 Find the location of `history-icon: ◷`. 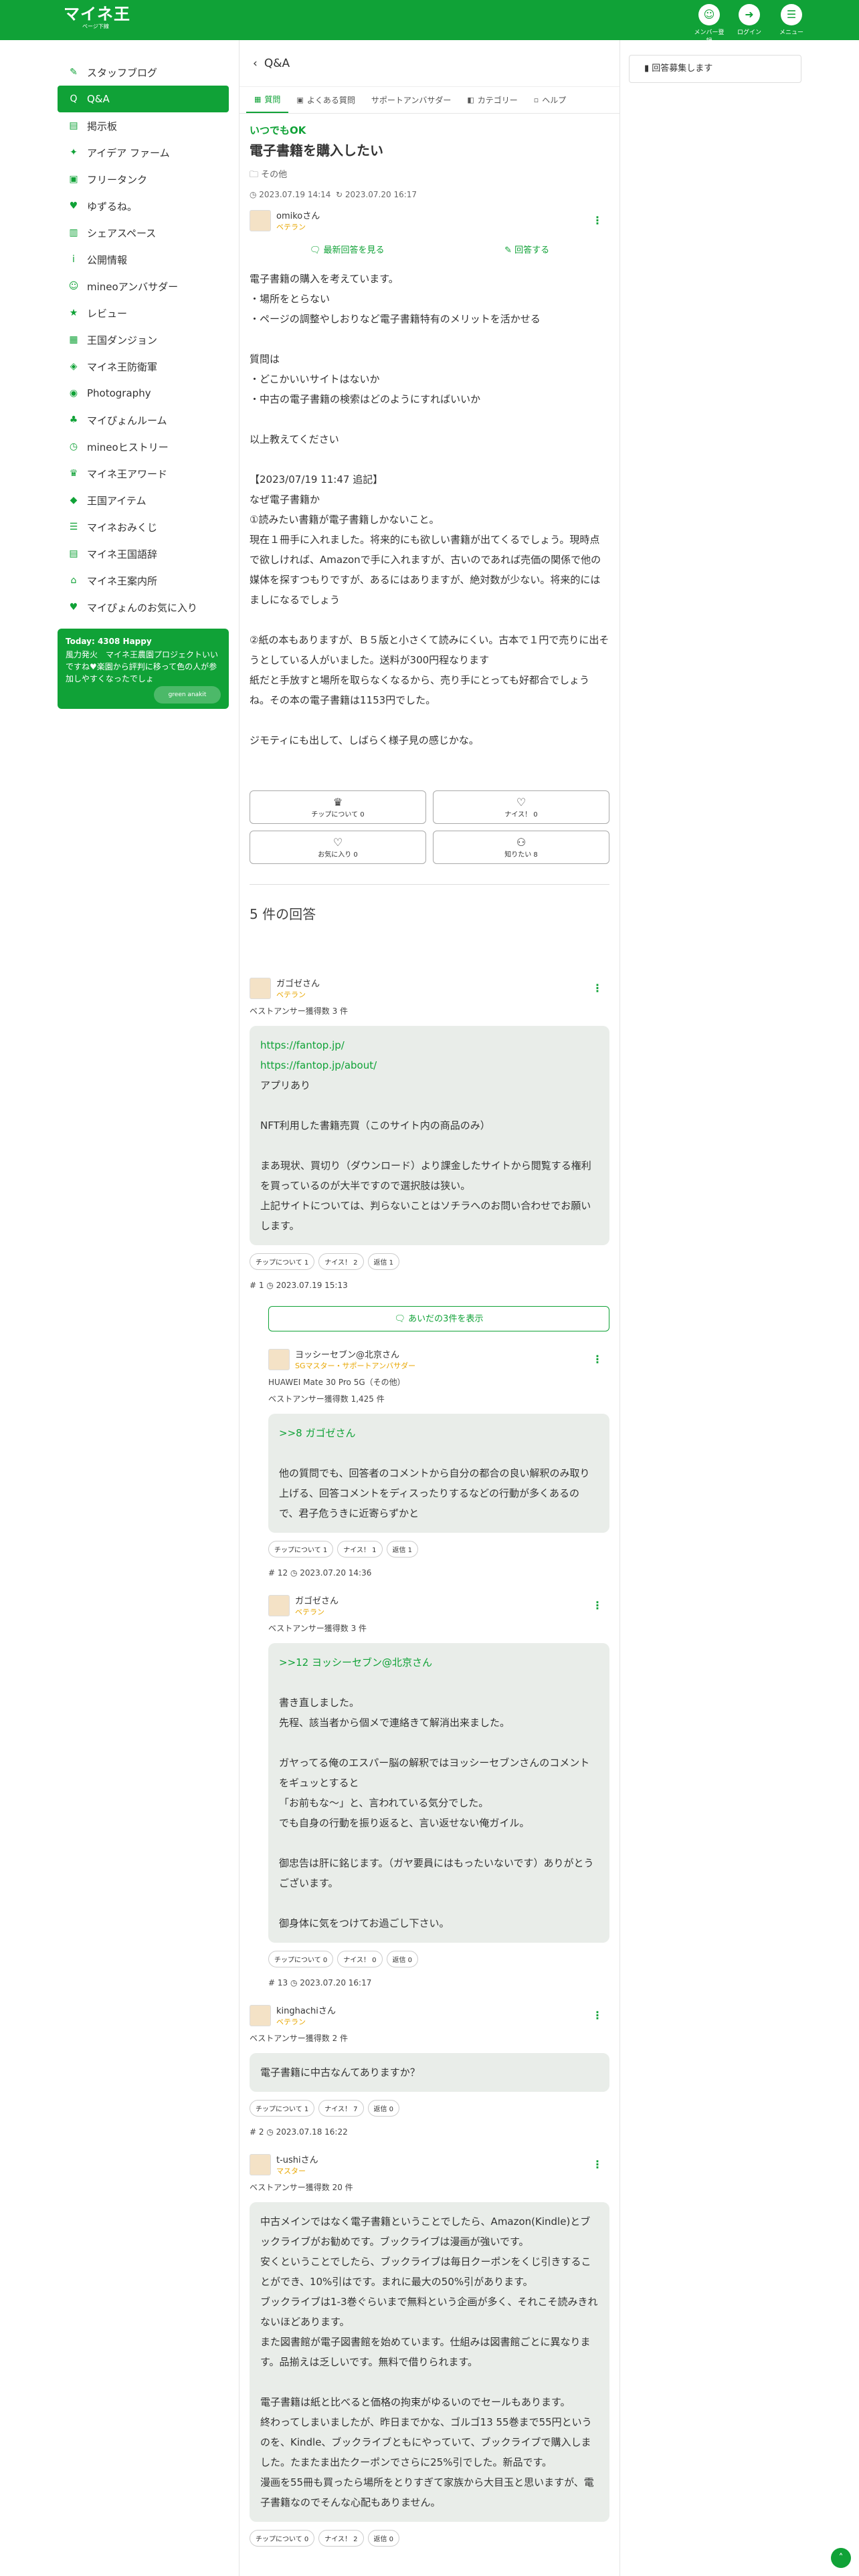

history-icon: ◷ is located at coordinates (73, 446).